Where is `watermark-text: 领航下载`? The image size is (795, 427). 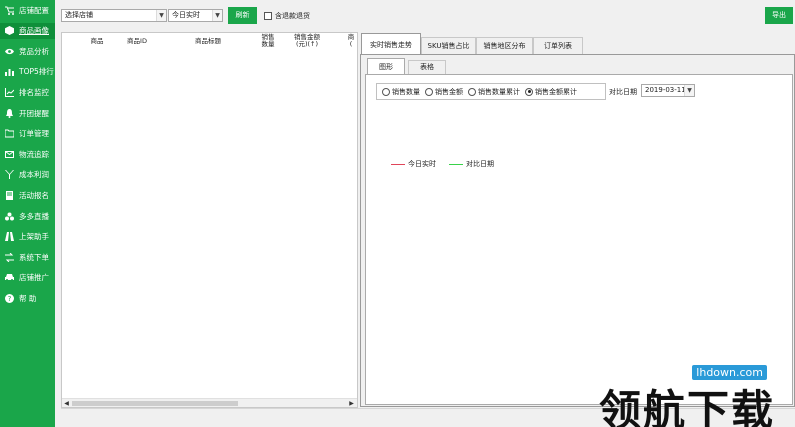 watermark-text: 领航下载 is located at coordinates (687, 406).